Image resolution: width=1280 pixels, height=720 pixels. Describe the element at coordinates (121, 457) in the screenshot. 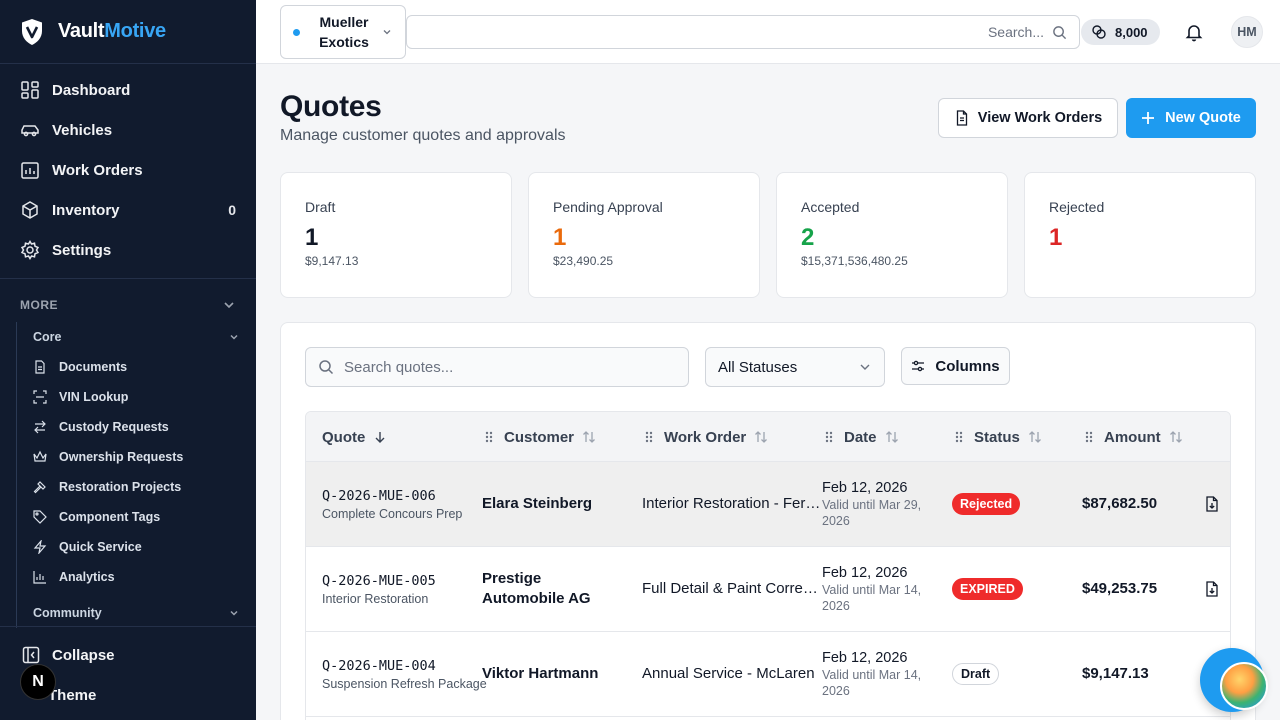

I see `sidebar-item-label: Ownership Requests` at that location.